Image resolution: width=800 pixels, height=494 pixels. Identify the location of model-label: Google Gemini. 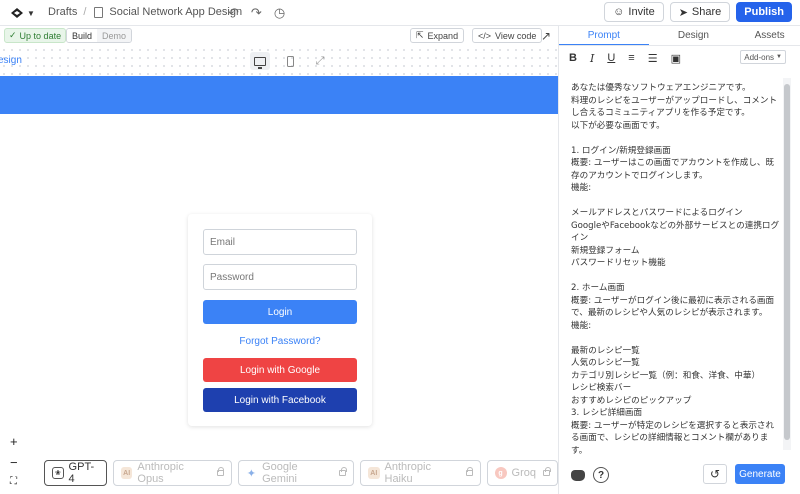
(280, 473).